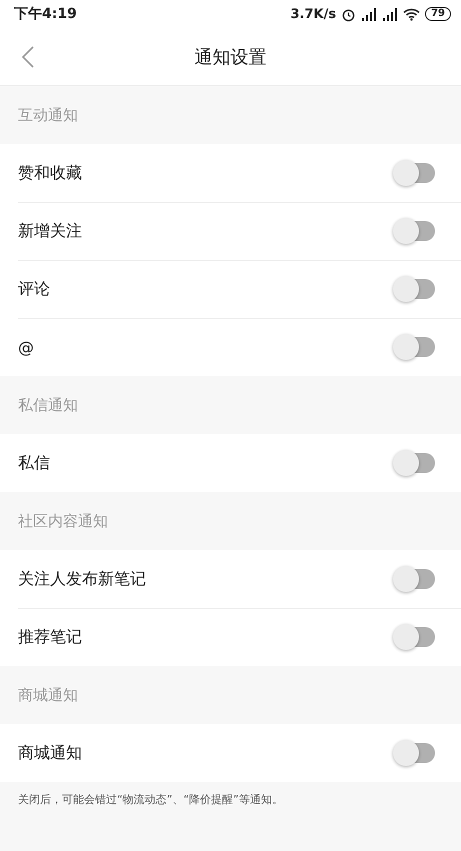 This screenshot has height=851, width=461. Describe the element at coordinates (48, 115) in the screenshot. I see `section-title: 互动通知` at that location.